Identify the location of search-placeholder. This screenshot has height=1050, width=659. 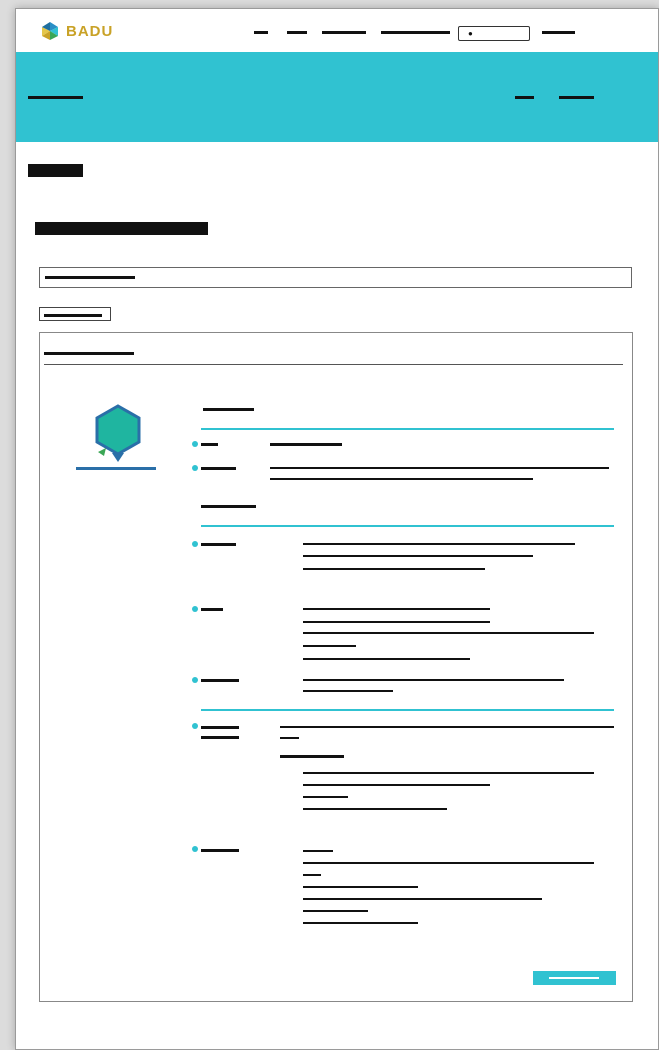
(90, 277).